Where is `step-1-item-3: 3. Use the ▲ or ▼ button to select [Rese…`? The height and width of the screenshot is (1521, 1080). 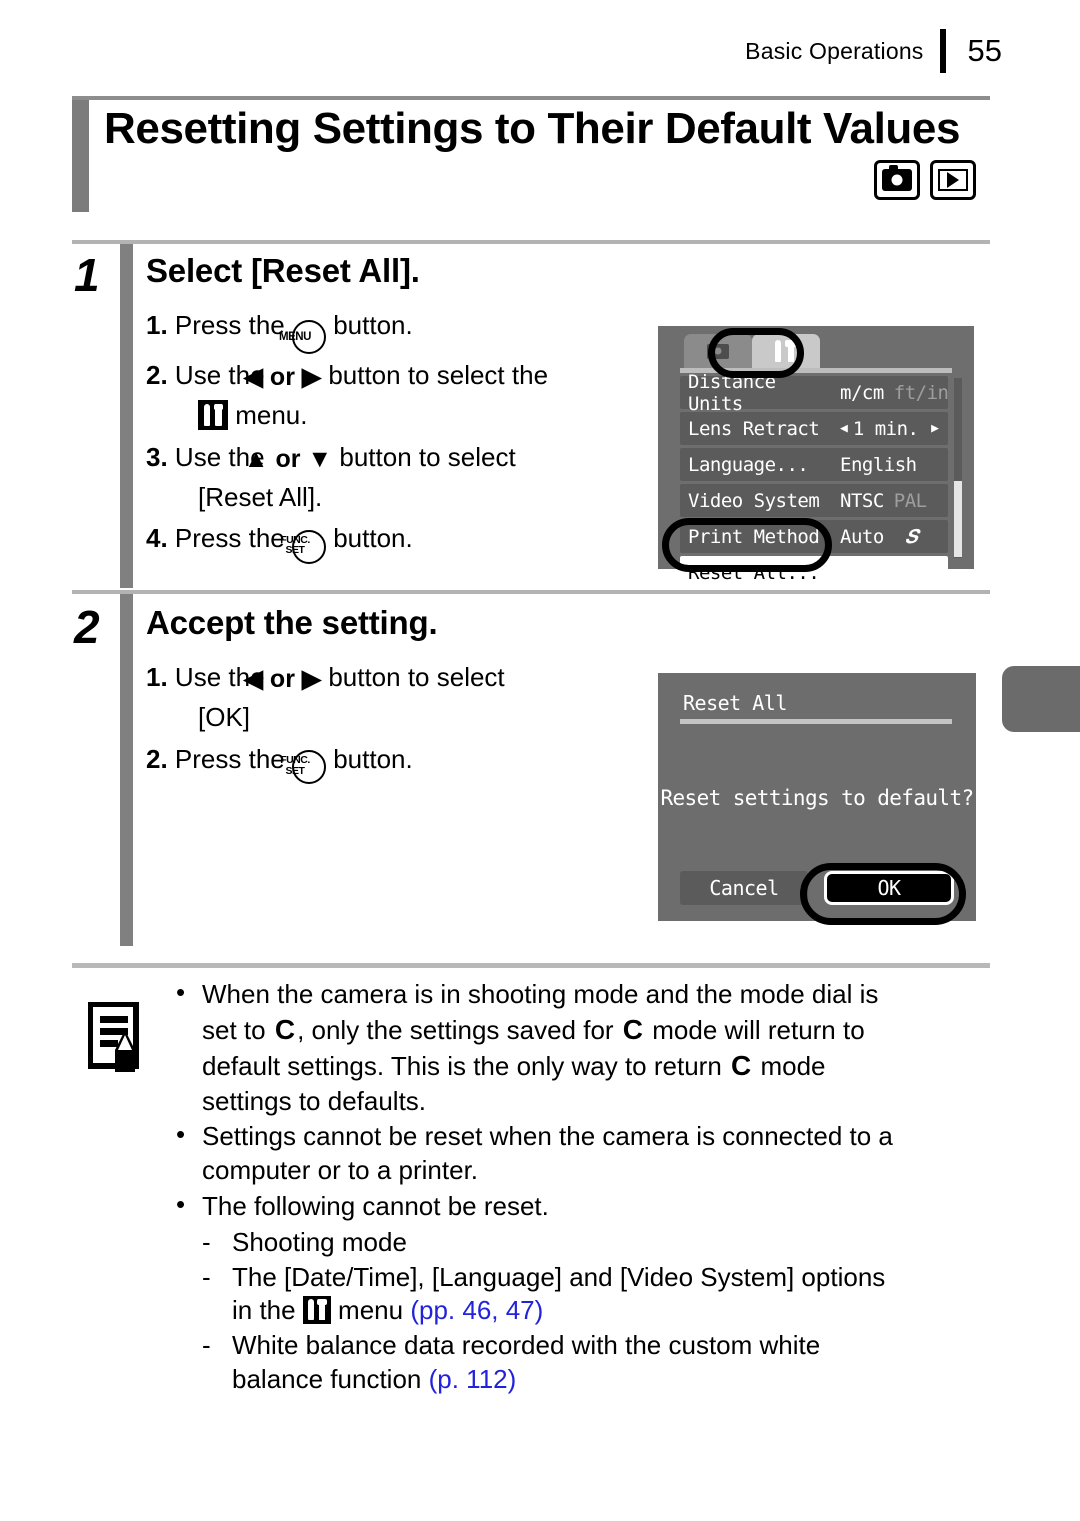 step-1-item-3: 3. Use the ▲ or ▼ button to select [Rese… is located at coordinates (331, 476).